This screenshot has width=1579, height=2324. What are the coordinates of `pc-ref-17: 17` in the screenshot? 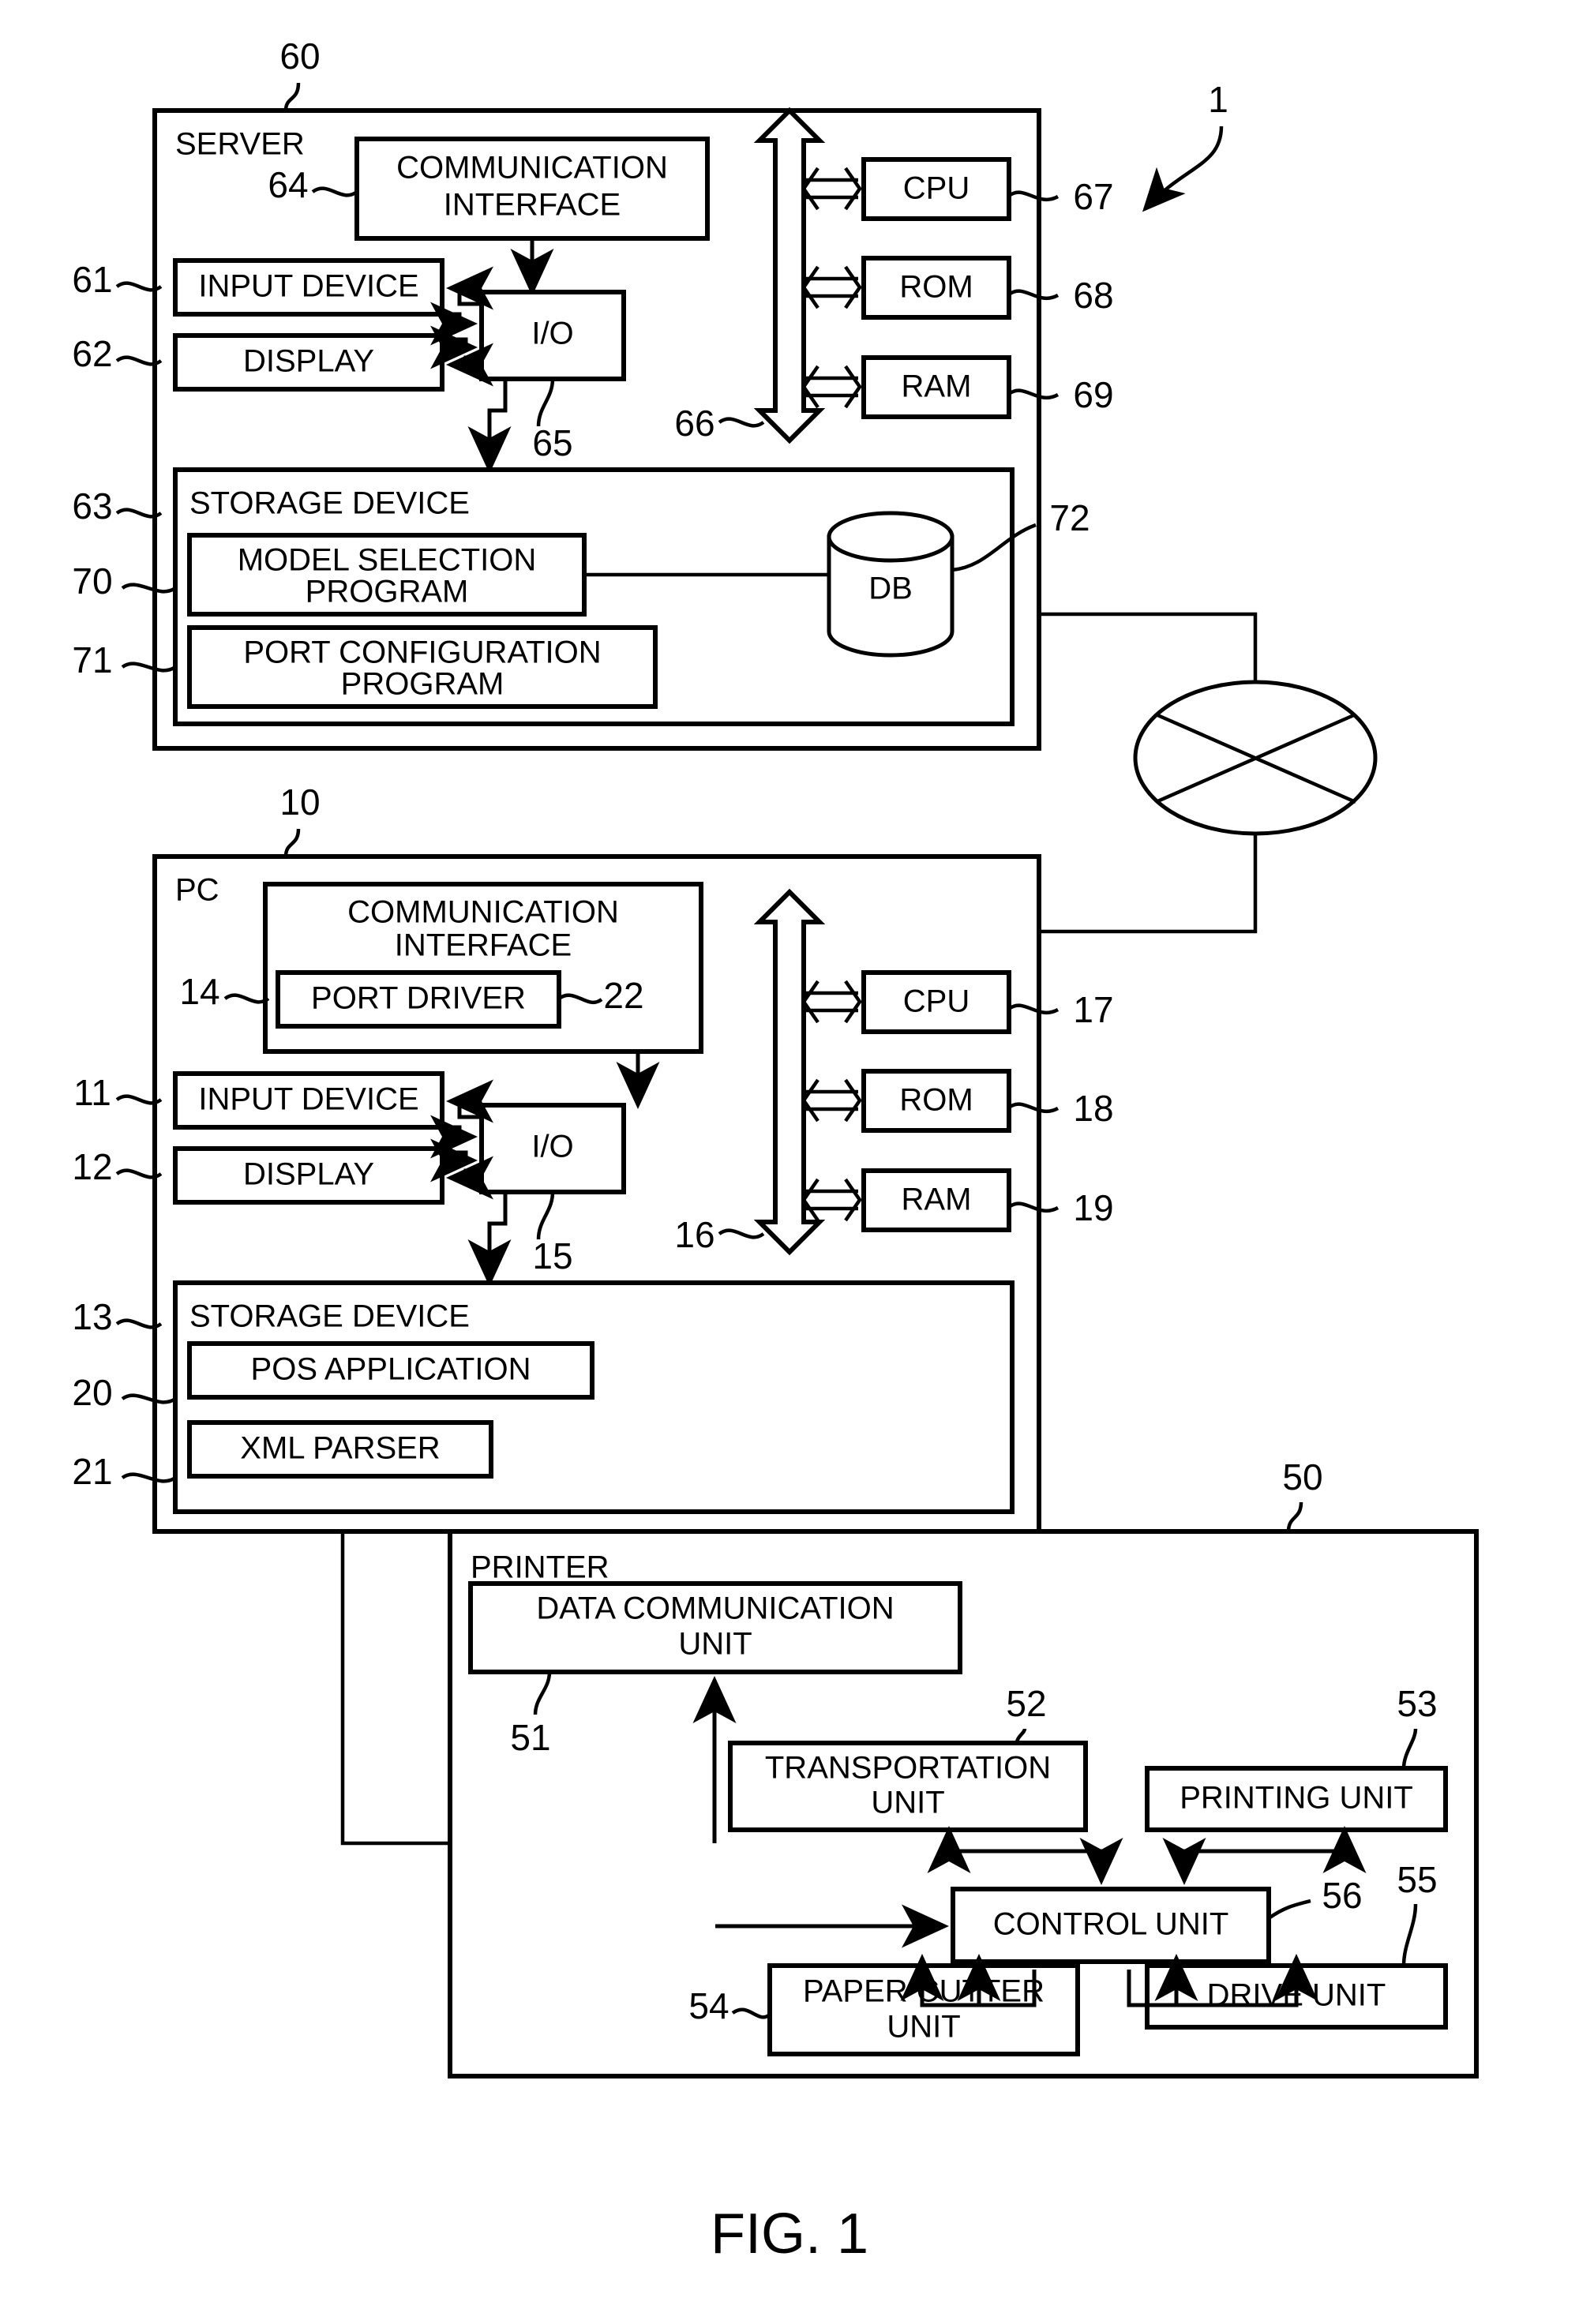 It's located at (1093, 1009).